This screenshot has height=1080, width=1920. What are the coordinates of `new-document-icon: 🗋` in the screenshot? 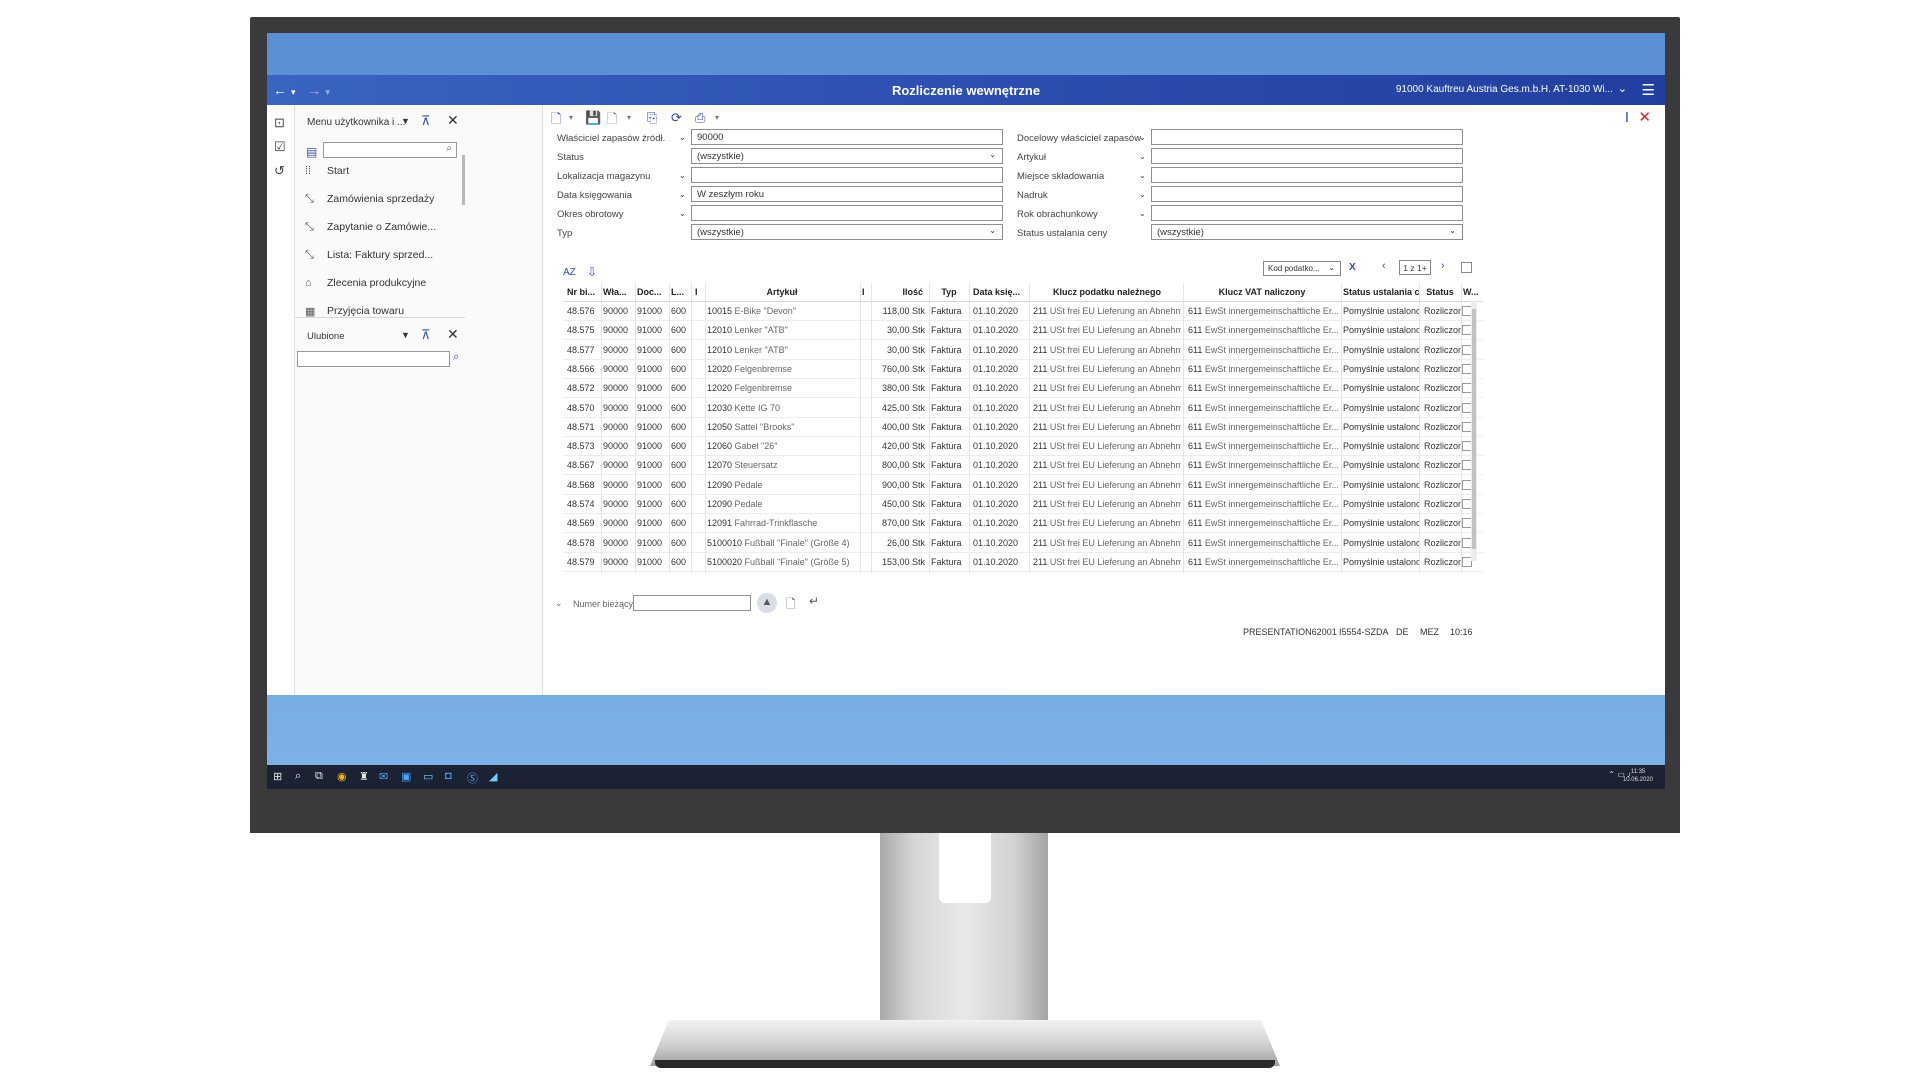 It's located at (556, 121).